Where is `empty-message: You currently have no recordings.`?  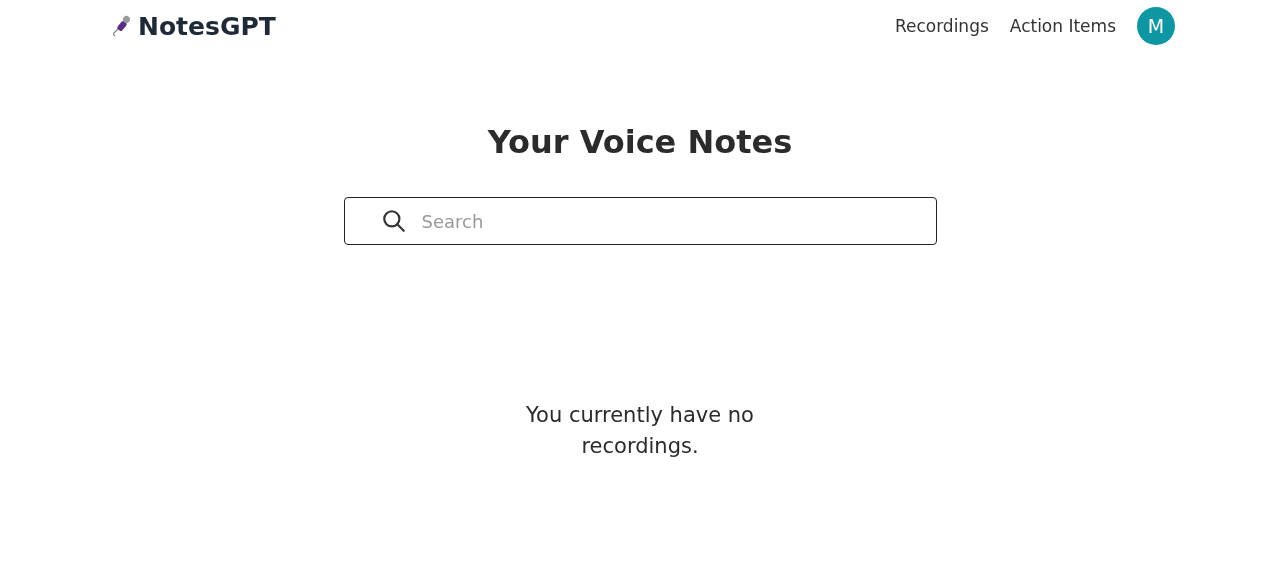
empty-message: You currently have no recordings. is located at coordinates (640, 431).